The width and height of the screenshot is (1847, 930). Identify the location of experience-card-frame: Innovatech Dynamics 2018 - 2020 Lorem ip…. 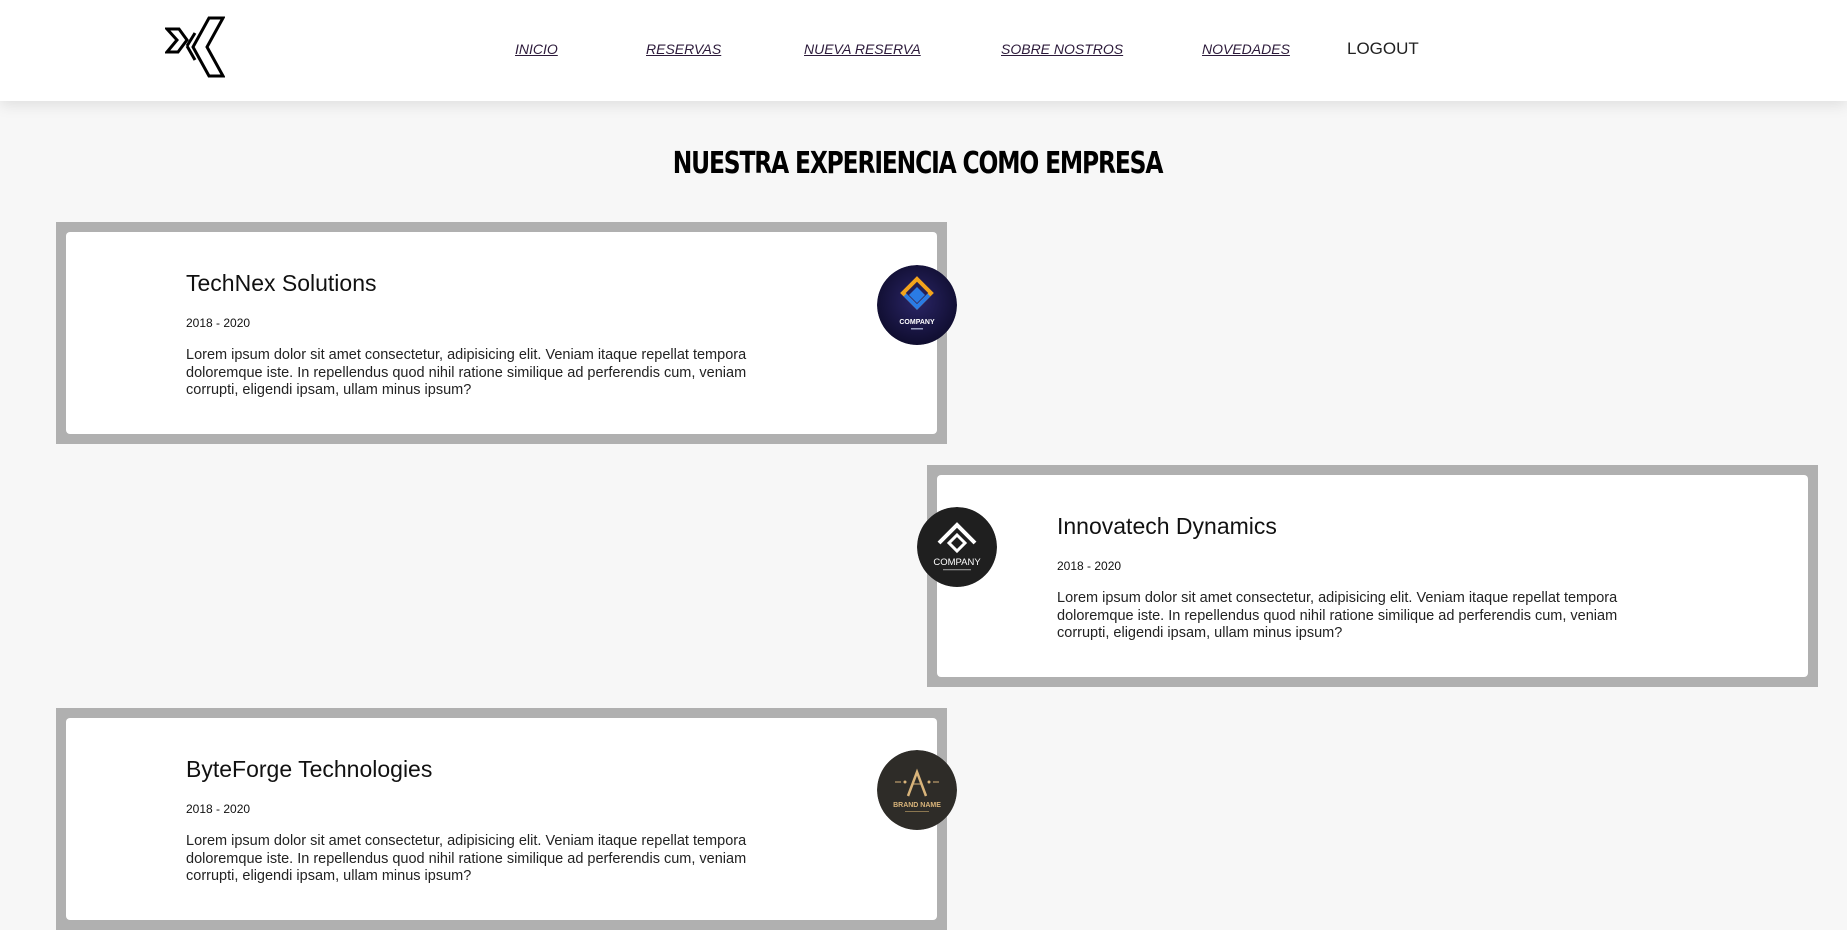
(1372, 576).